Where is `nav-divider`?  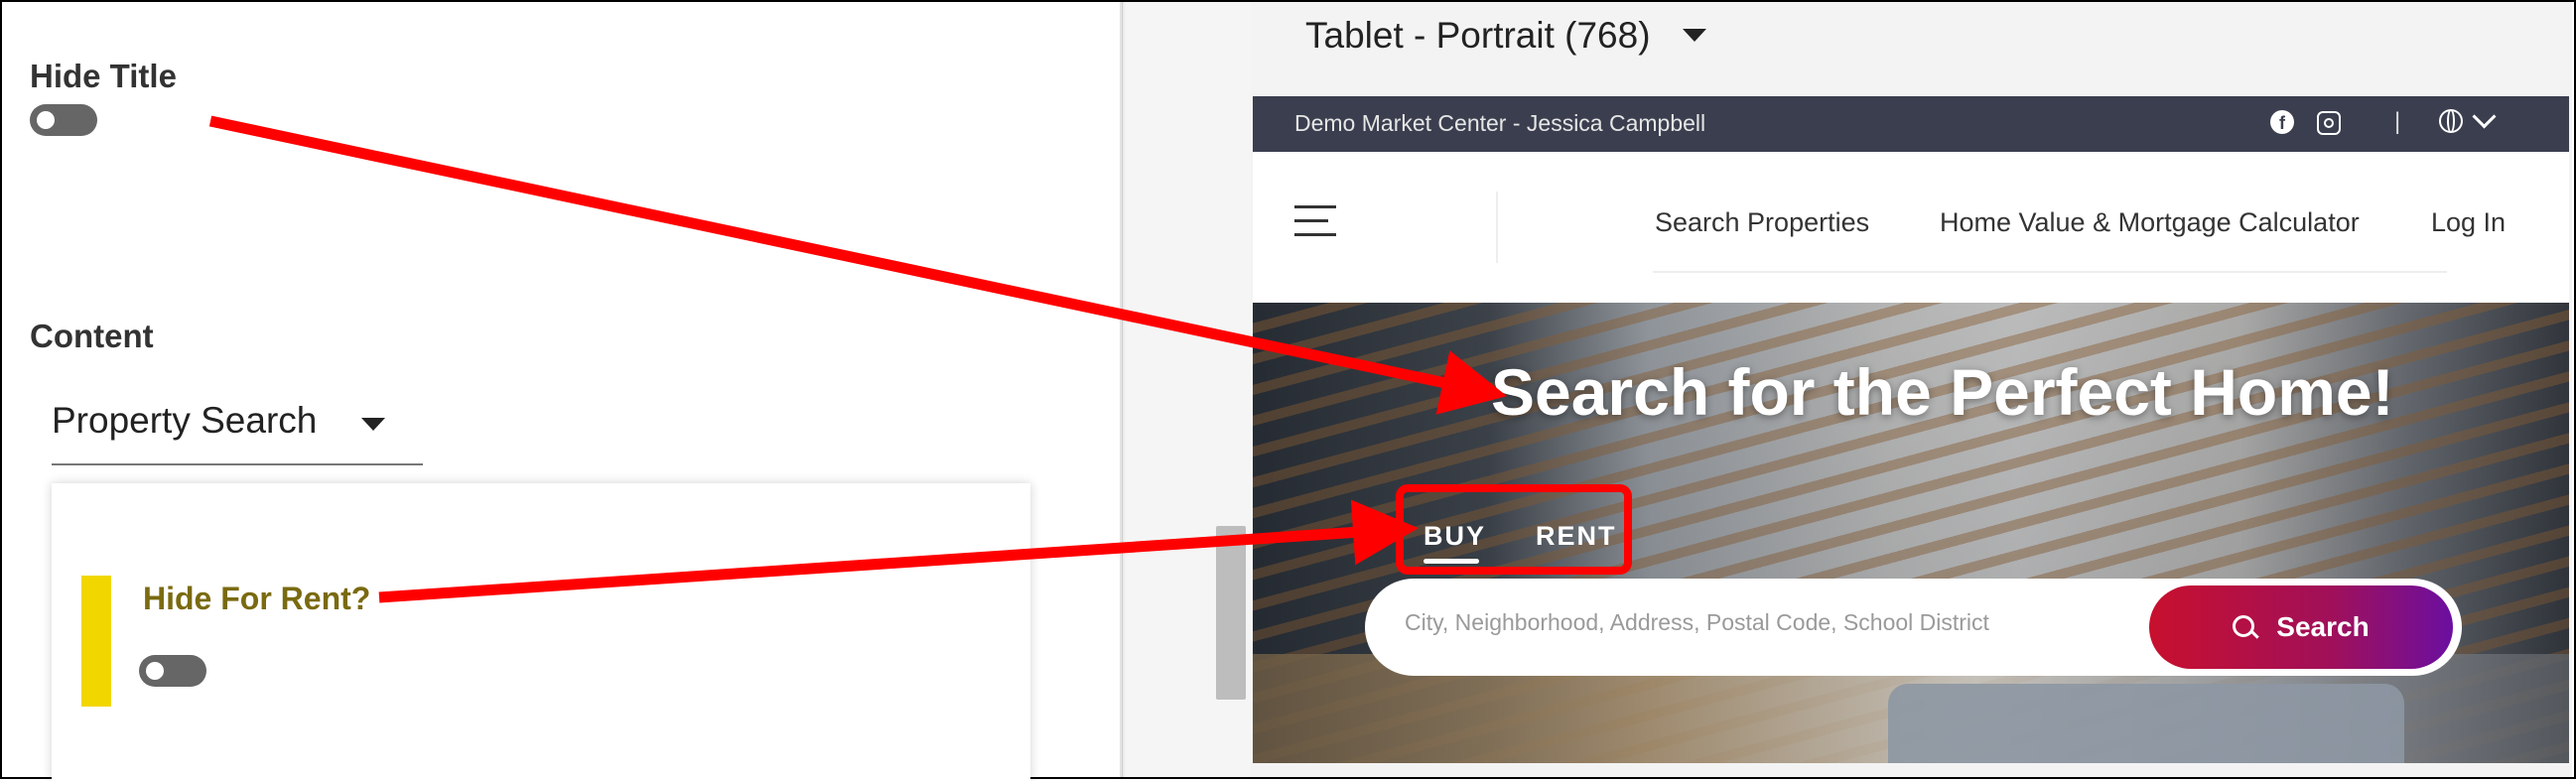 nav-divider is located at coordinates (1497, 227).